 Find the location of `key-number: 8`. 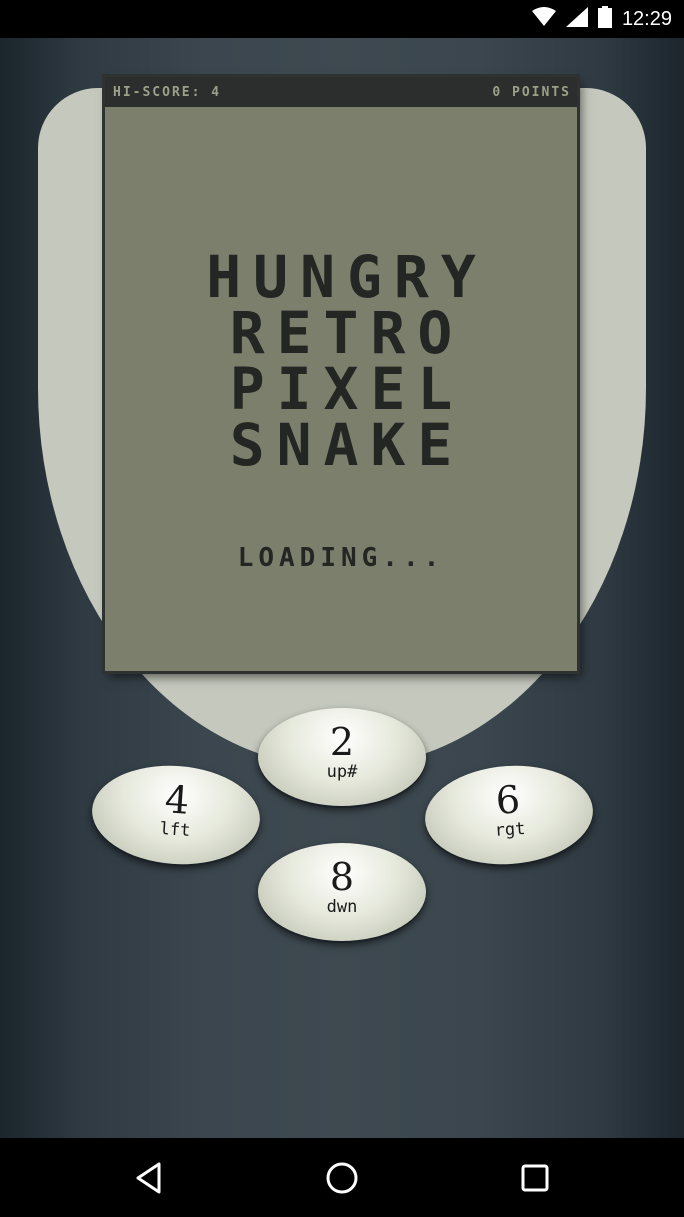

key-number: 8 is located at coordinates (342, 877).